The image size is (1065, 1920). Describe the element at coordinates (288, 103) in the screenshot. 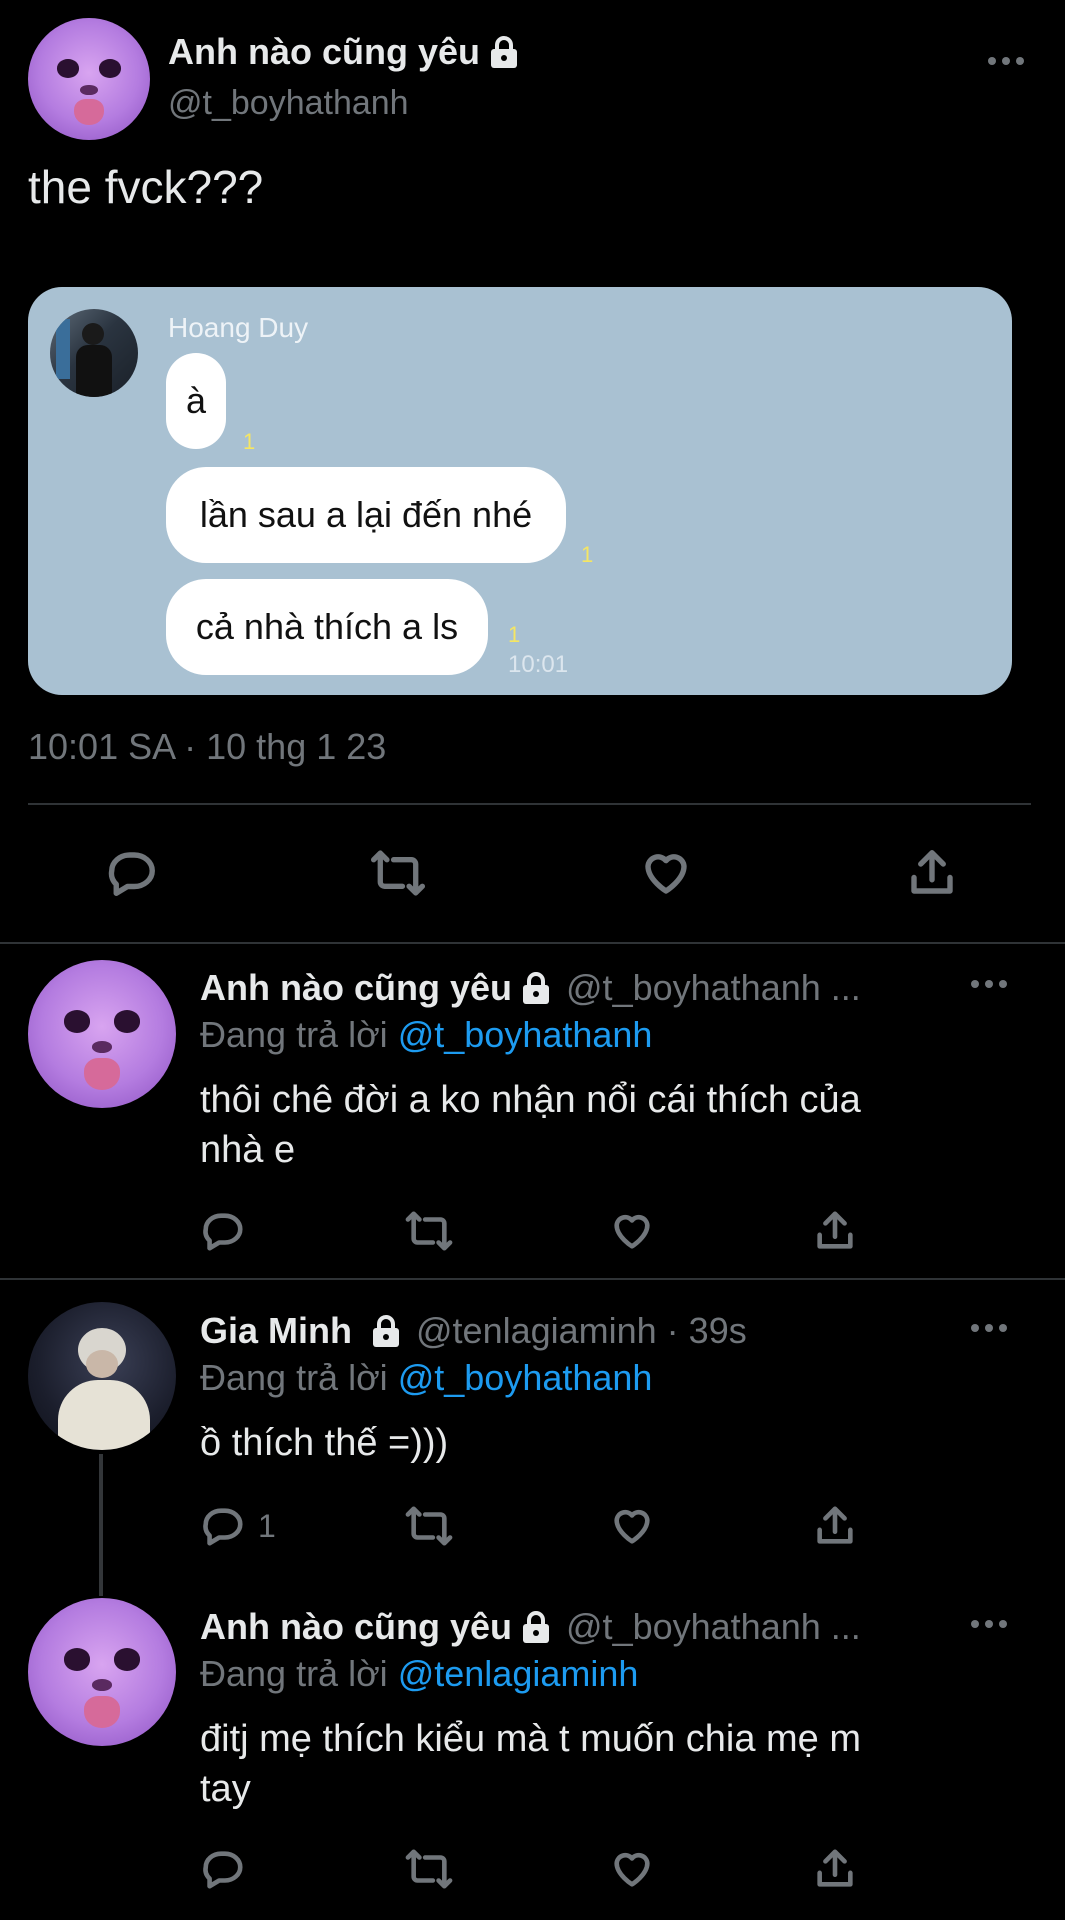

I see `author-handle: @t_boyhathanh` at that location.